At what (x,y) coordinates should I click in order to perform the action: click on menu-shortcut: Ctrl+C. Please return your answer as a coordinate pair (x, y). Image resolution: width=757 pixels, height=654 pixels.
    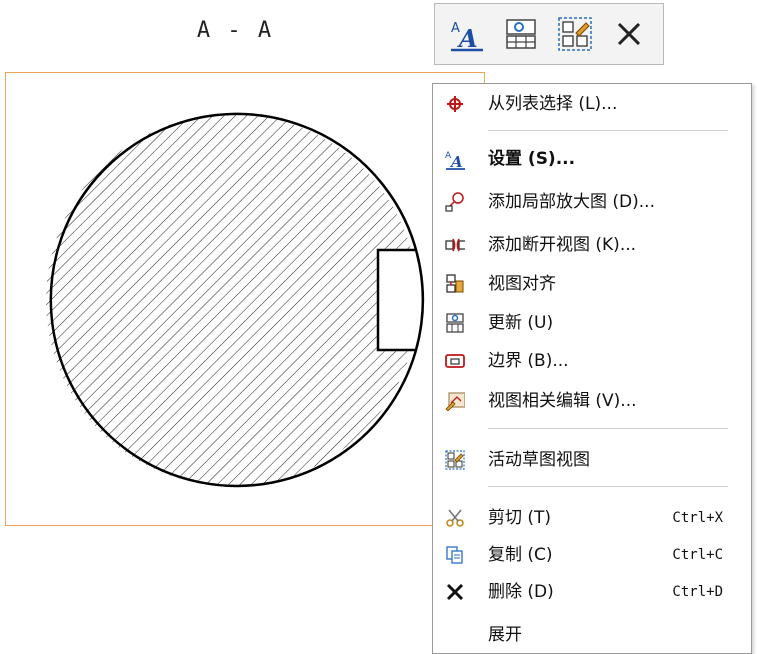
    Looking at the image, I should click on (697, 555).